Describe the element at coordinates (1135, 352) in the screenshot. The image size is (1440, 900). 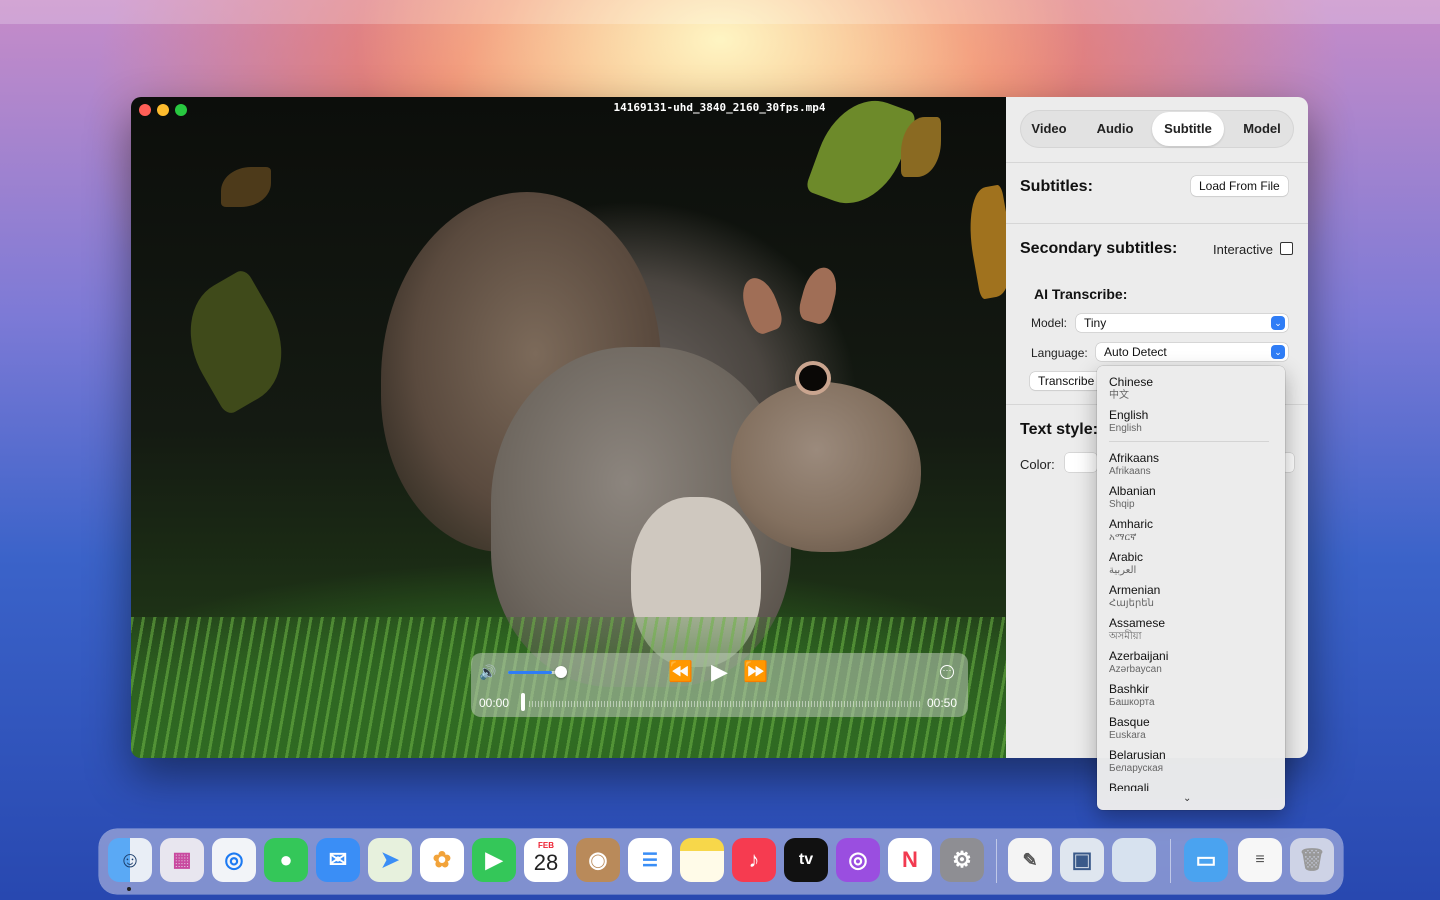
I see `language-select-value: Auto Detect` at that location.